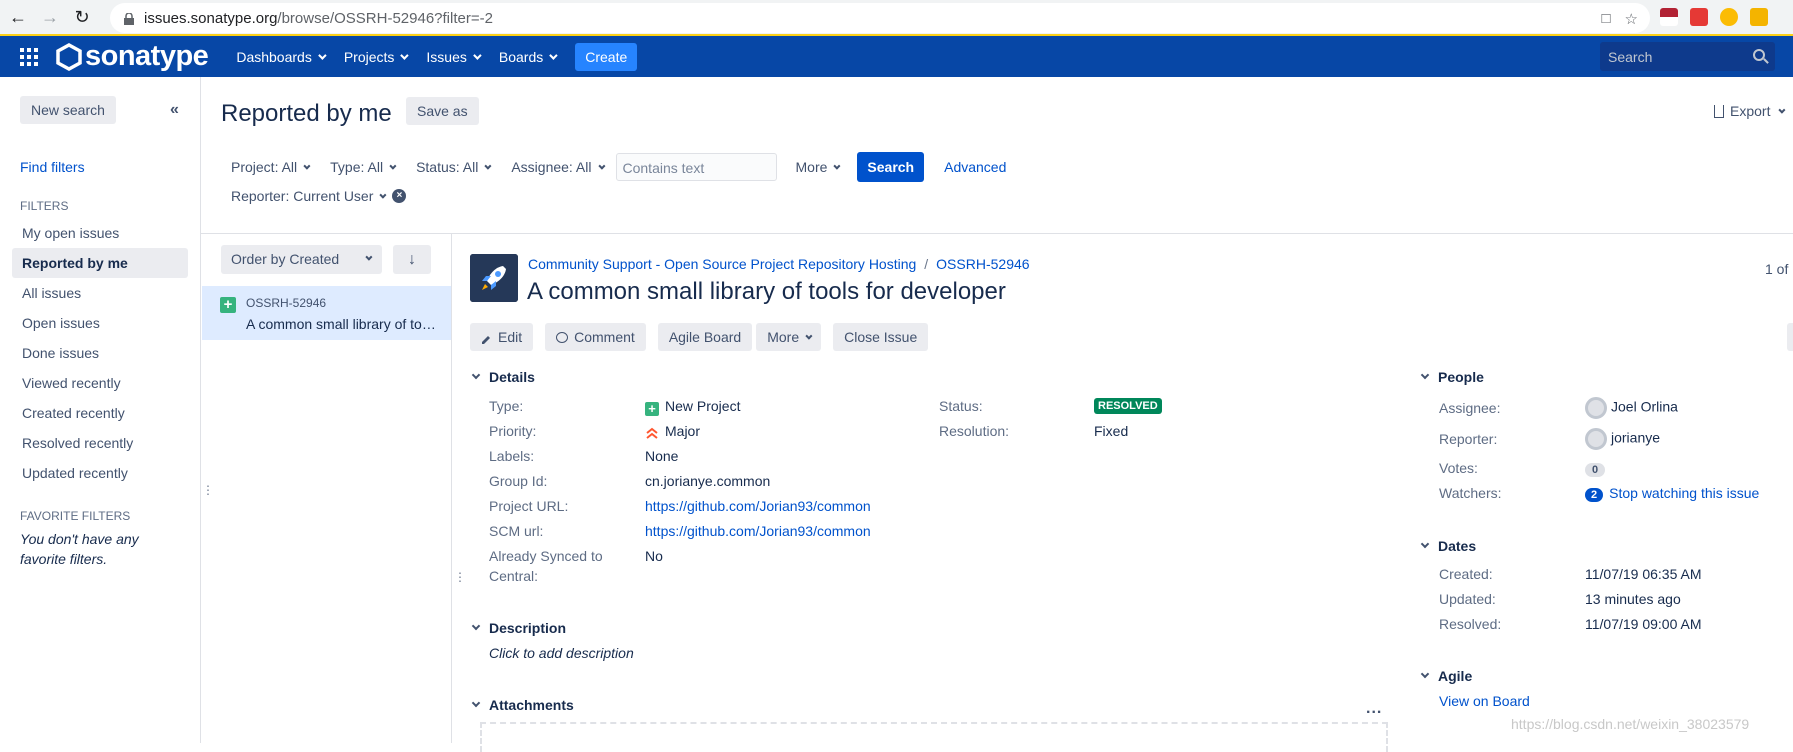 The height and width of the screenshot is (752, 1793). Describe the element at coordinates (1687, 56) in the screenshot. I see `quick-search-input: Search` at that location.